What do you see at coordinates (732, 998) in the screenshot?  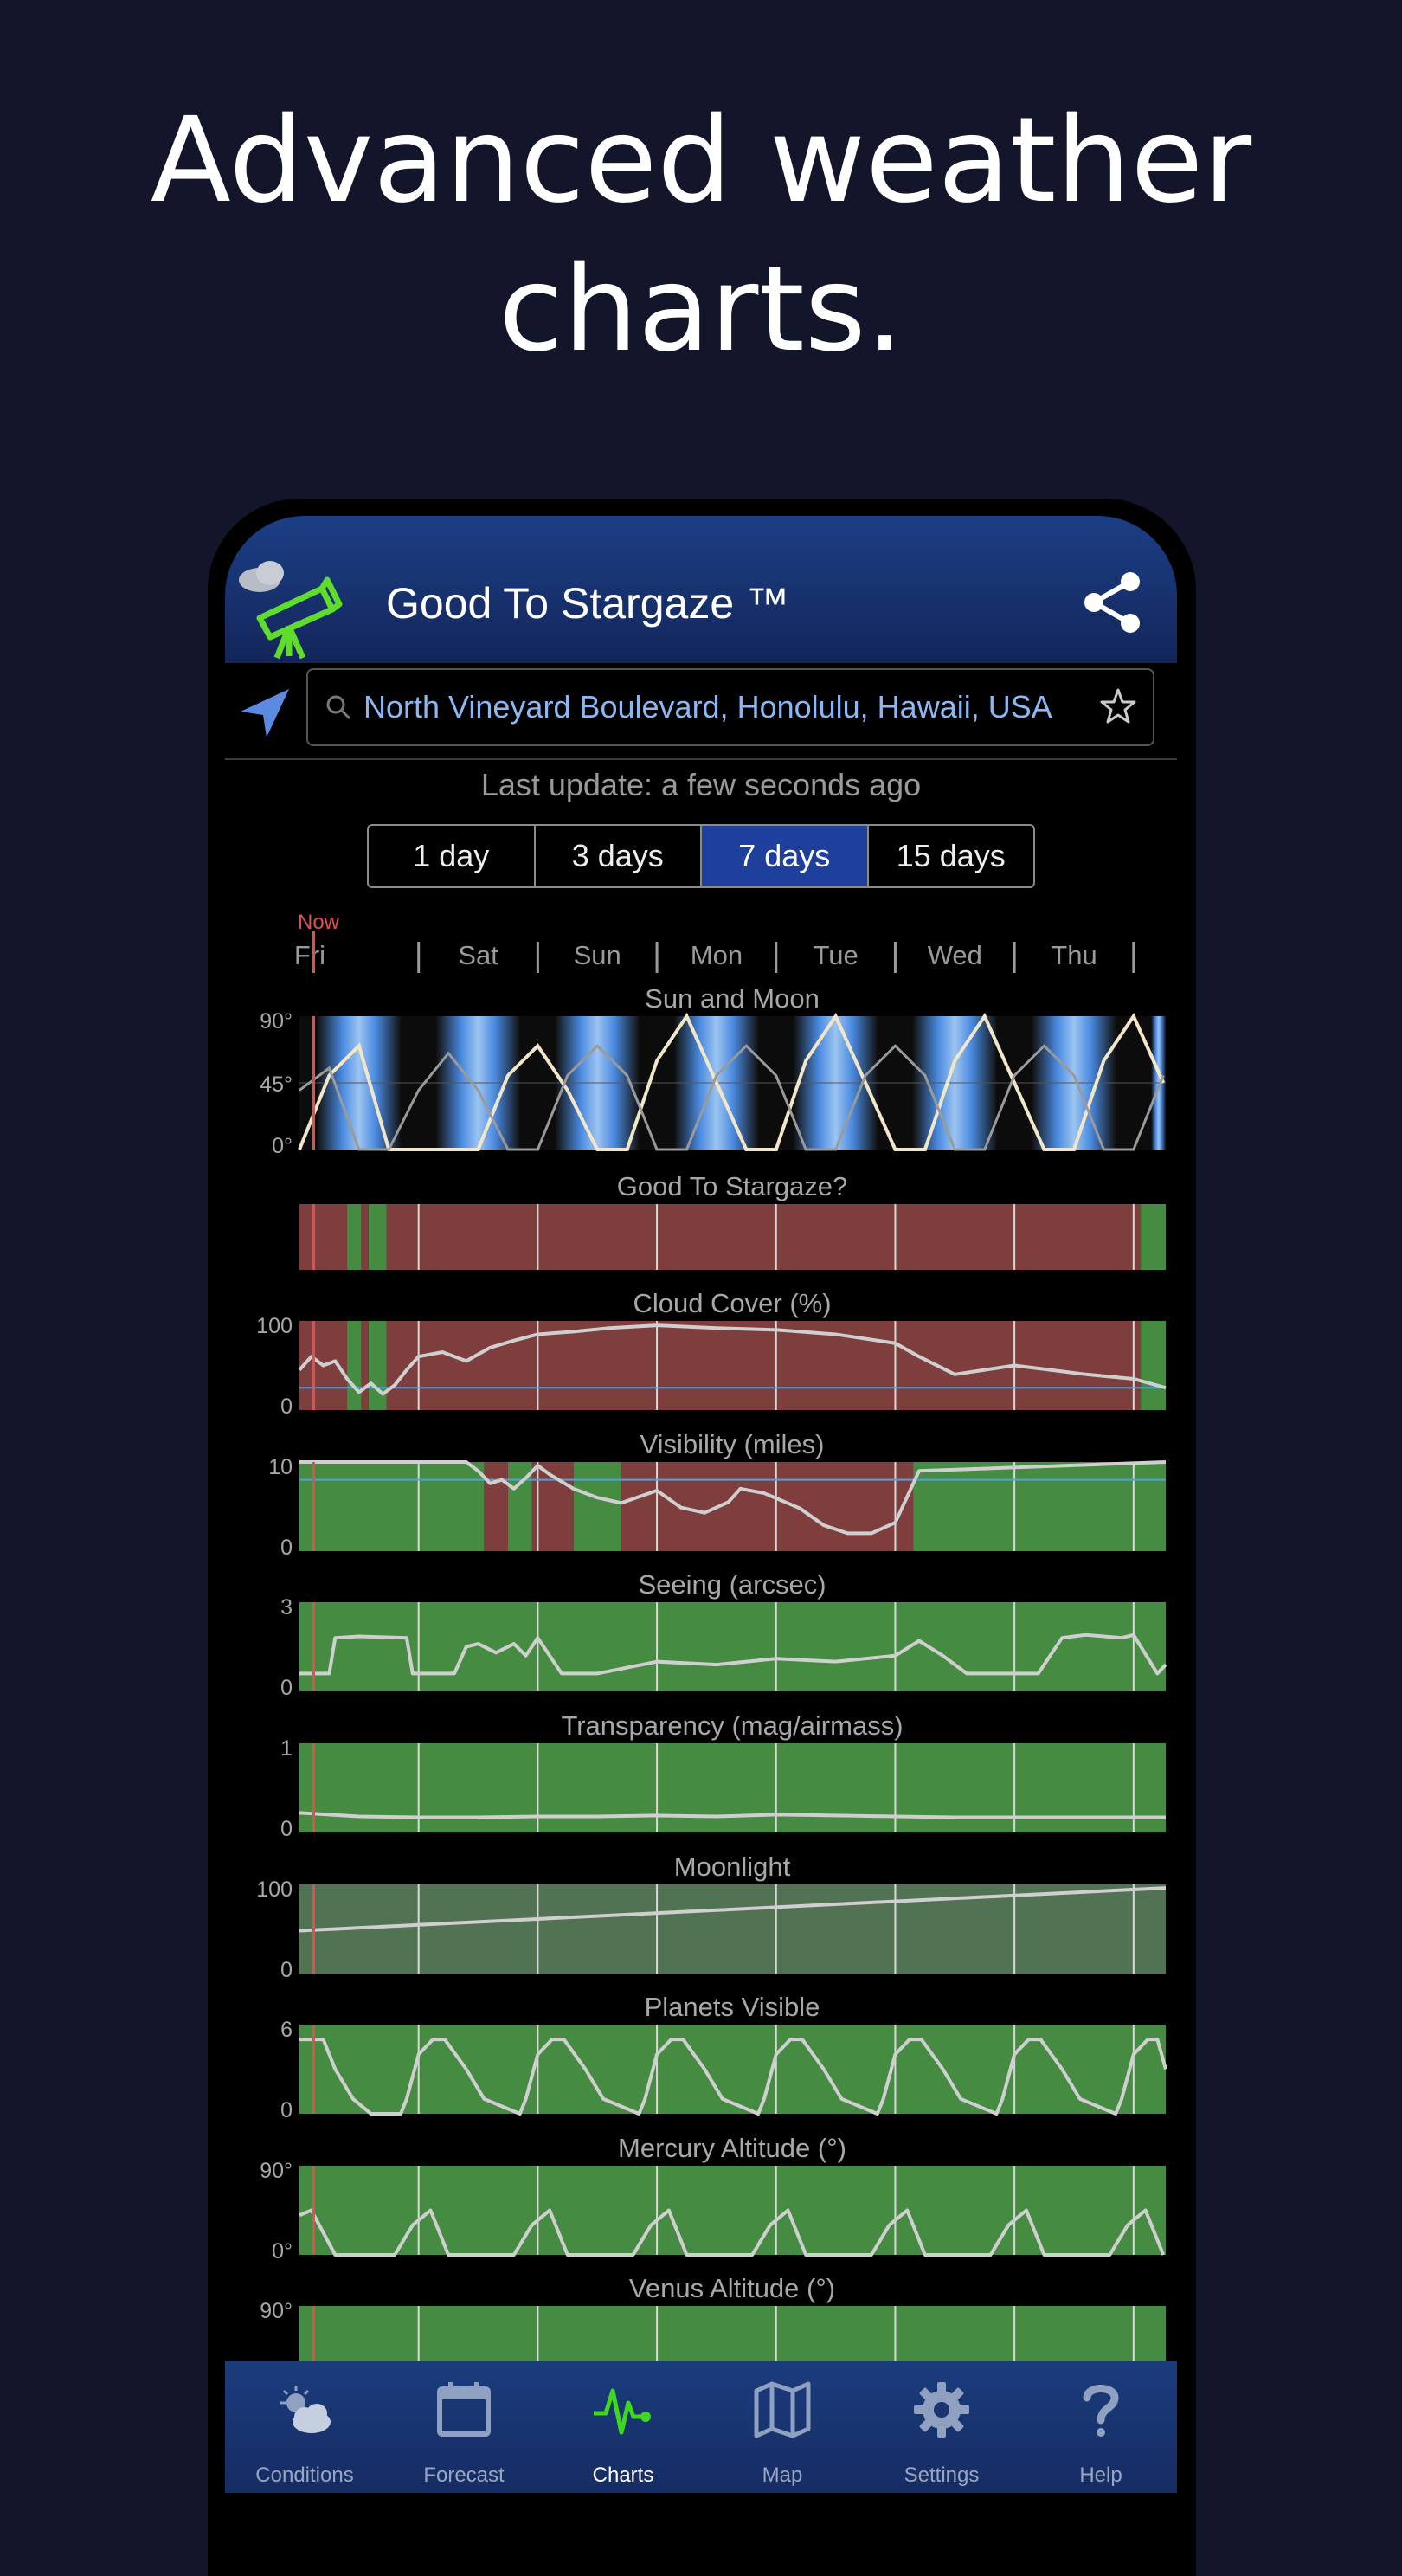 I see `chart-title: Sun and Moon` at bounding box center [732, 998].